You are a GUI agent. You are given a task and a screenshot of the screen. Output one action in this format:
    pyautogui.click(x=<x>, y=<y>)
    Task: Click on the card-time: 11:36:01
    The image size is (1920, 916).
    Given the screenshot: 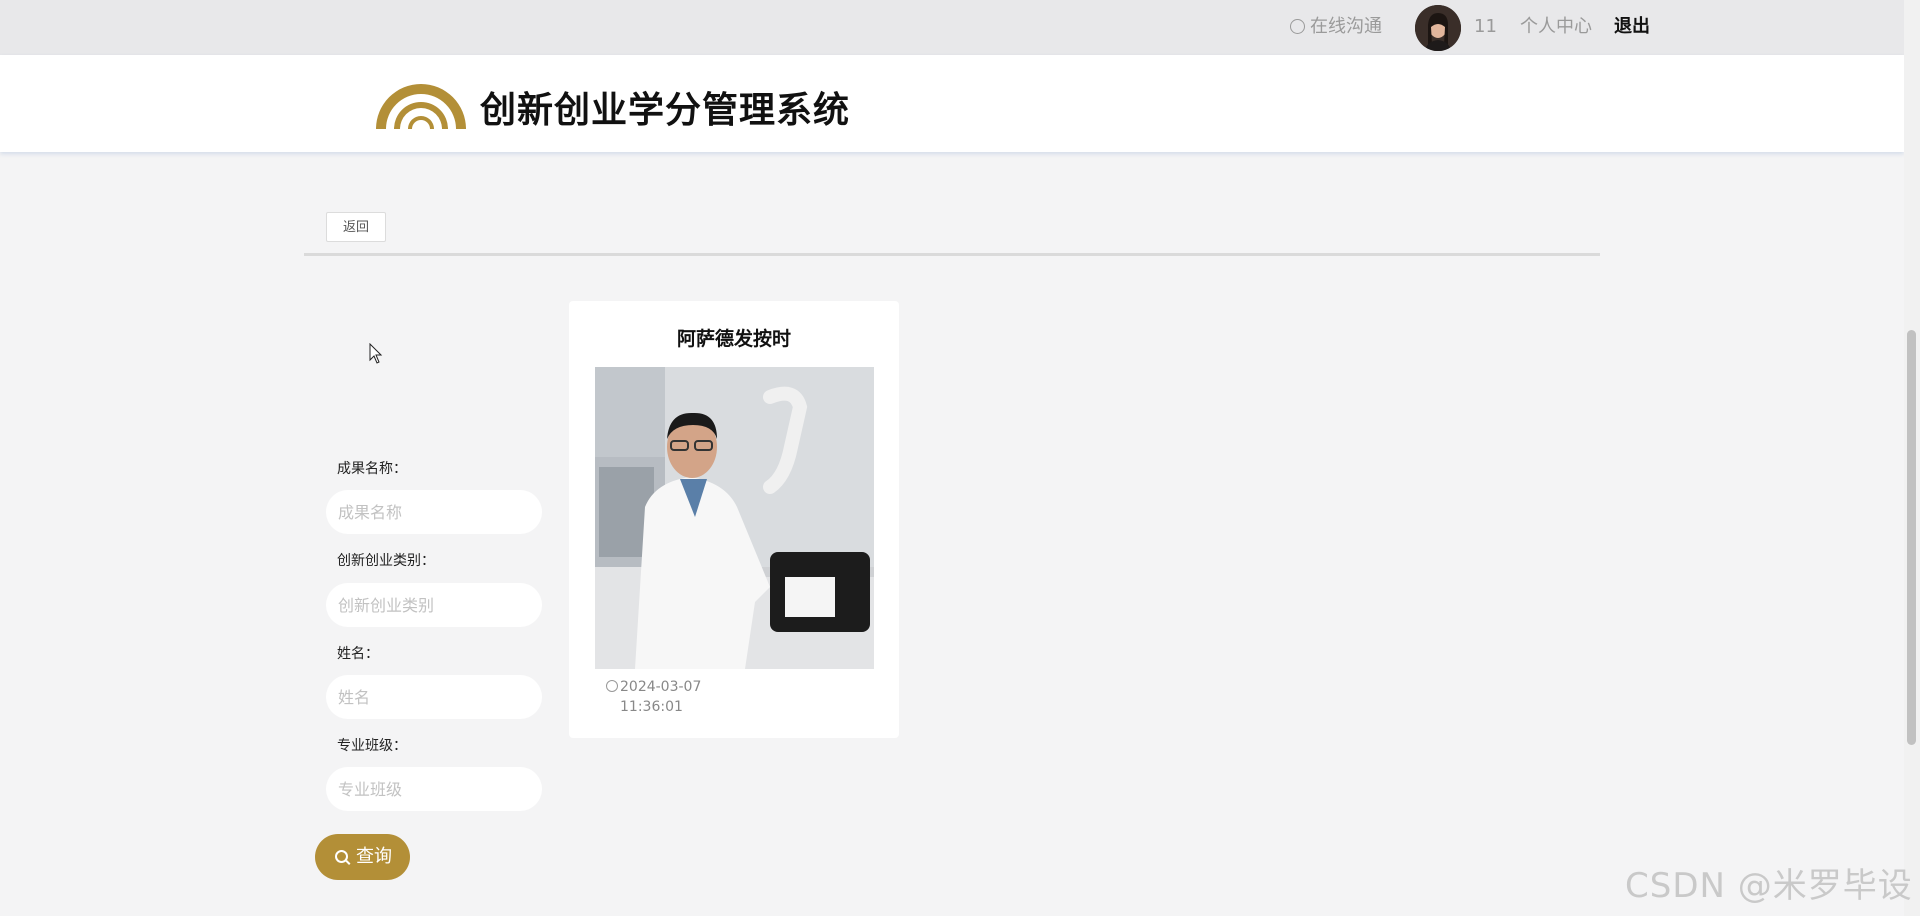 What is the action you would take?
    pyautogui.click(x=651, y=707)
    